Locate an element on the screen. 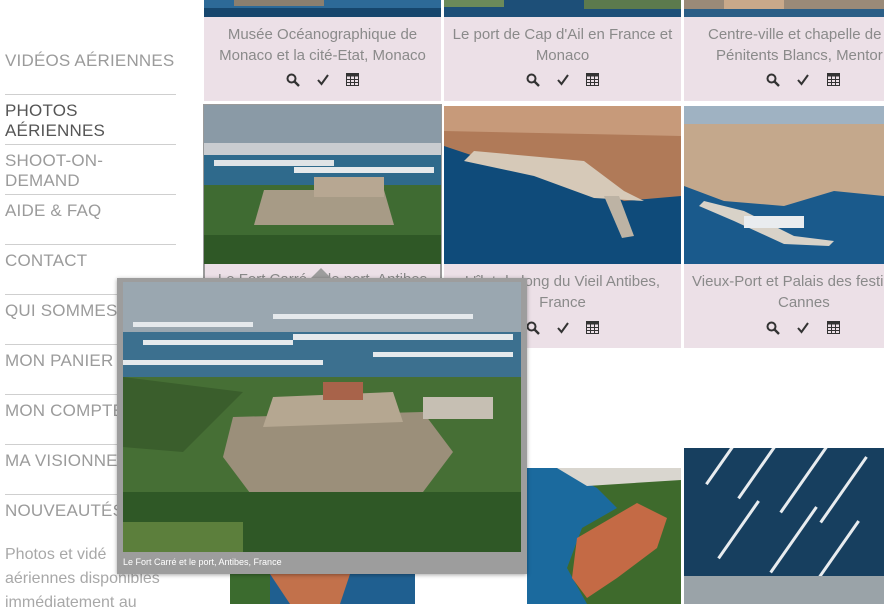  nav-photos-aeriennes: PHOTOS AÉRIENNES is located at coordinates (90, 121).